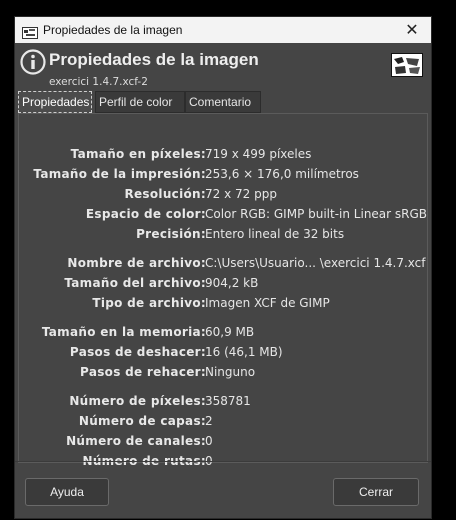  I want to click on property-label: Número de canales:, so click(136, 441).